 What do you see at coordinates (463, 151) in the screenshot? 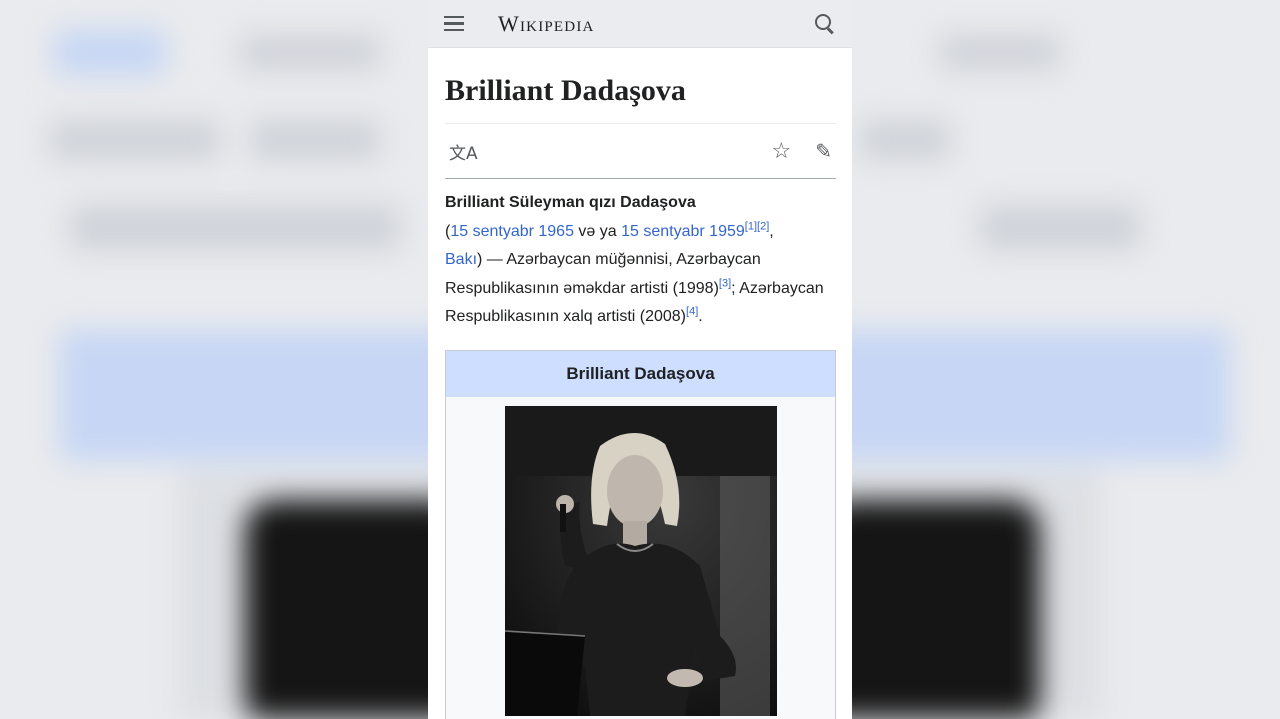
I see `translate-icon: 文A` at bounding box center [463, 151].